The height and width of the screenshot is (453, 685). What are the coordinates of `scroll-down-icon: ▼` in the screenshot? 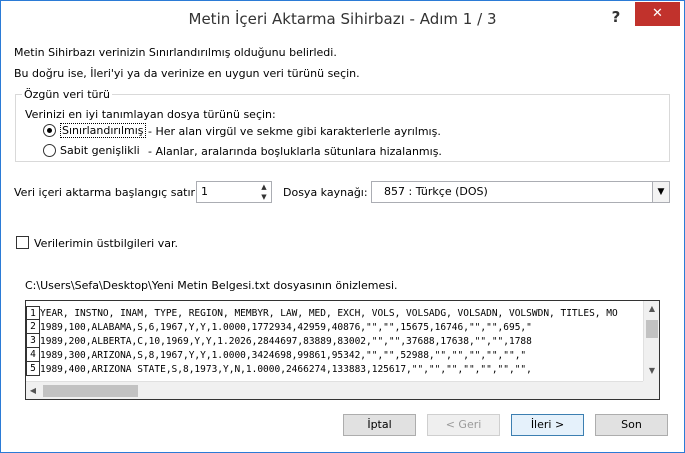 It's located at (651, 371).